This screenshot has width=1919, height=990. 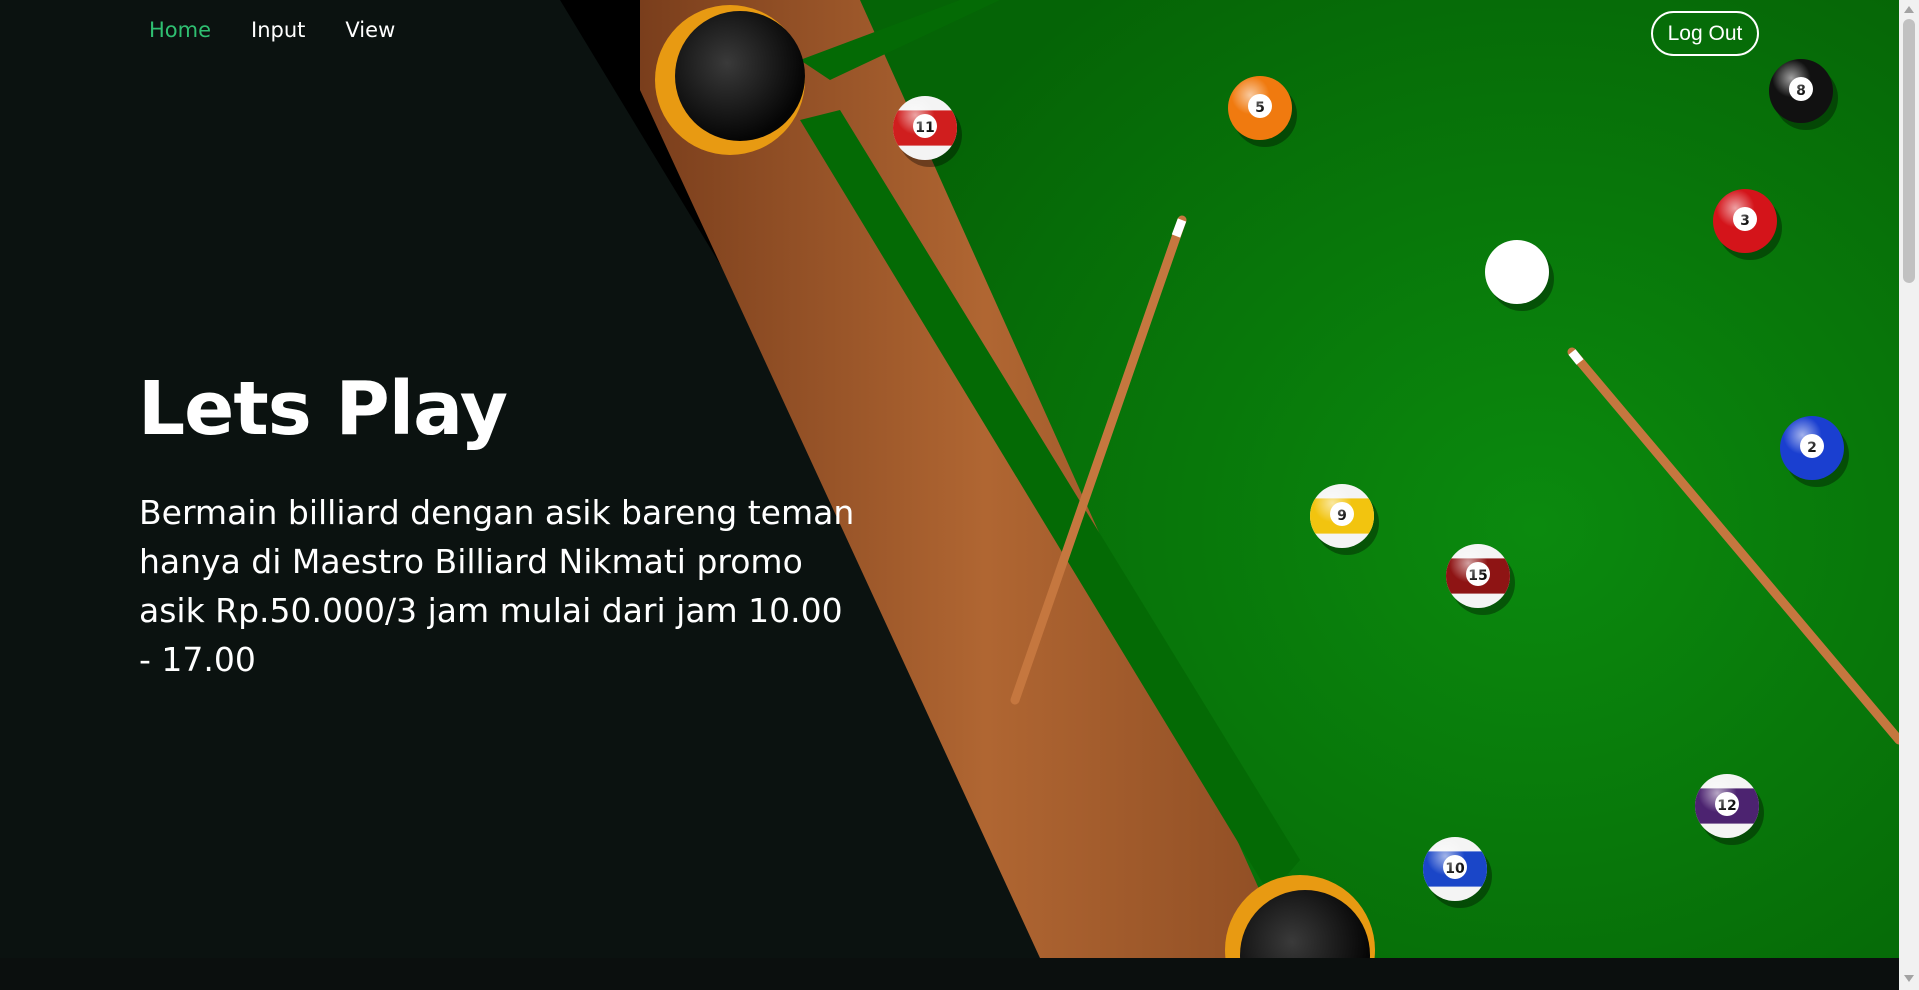 What do you see at coordinates (180, 30) in the screenshot?
I see `nav-home-link: Home` at bounding box center [180, 30].